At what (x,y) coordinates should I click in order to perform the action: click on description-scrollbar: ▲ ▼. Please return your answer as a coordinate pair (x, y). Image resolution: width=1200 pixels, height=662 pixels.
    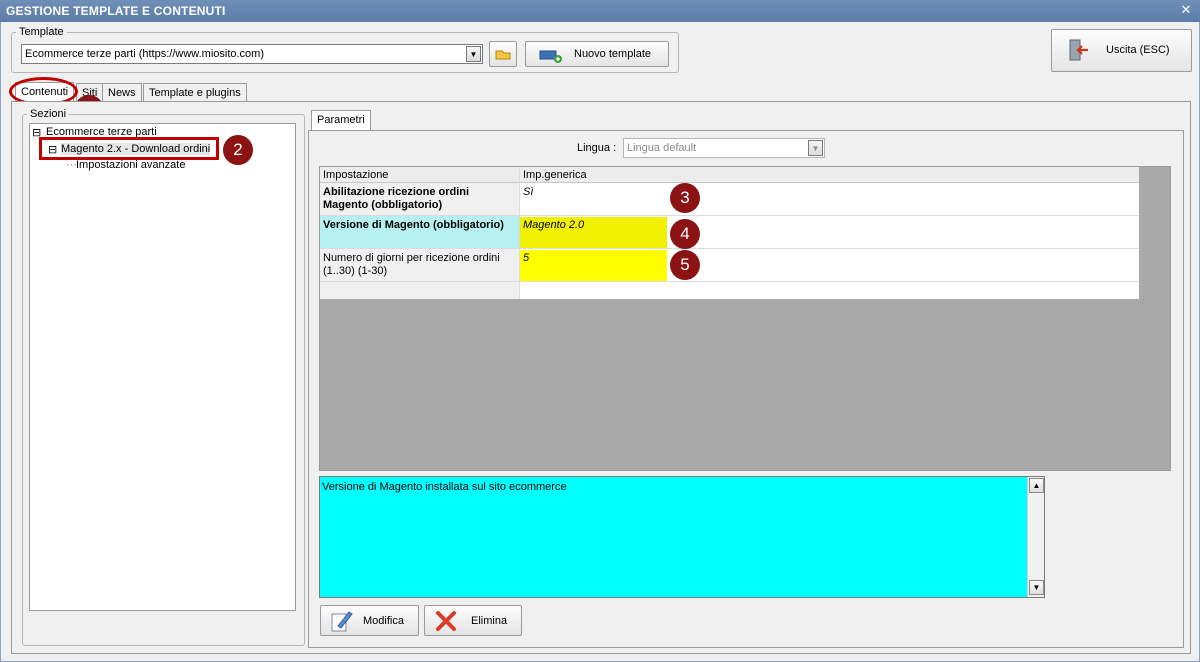
    Looking at the image, I should click on (1035, 537).